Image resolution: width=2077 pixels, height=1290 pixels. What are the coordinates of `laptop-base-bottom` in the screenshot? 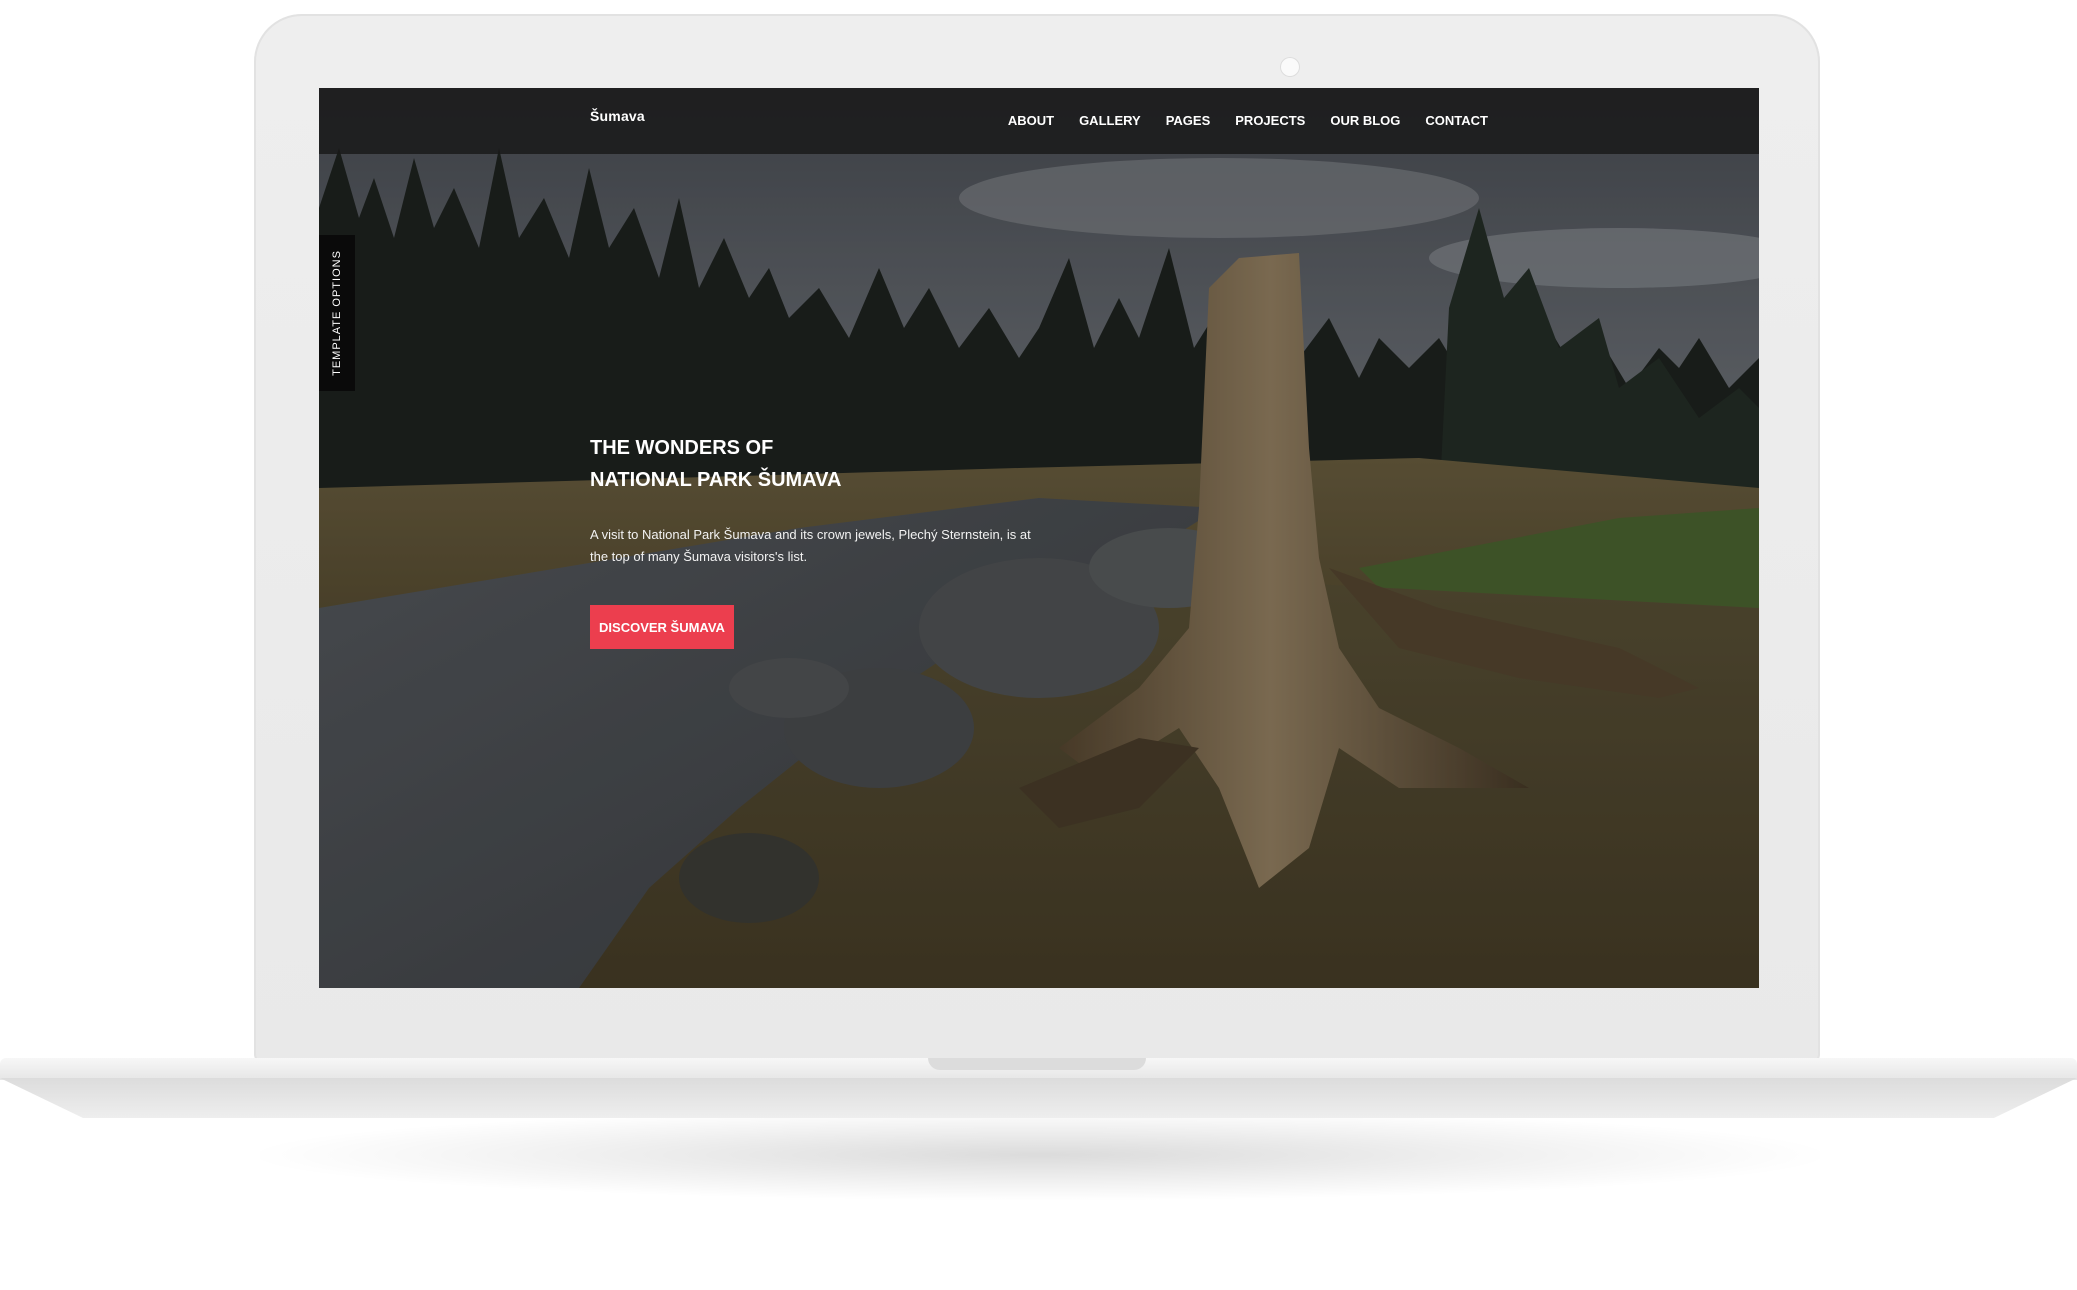 It's located at (1038, 1098).